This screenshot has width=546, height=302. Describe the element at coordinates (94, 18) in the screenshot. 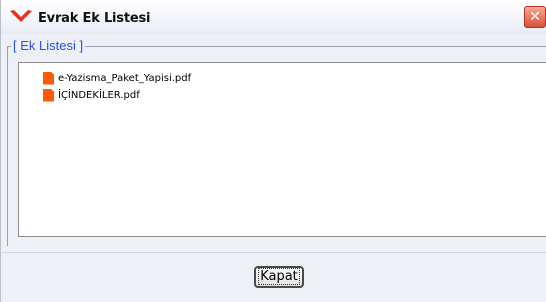

I see `window-title: Evrak Ek Listesi` at that location.